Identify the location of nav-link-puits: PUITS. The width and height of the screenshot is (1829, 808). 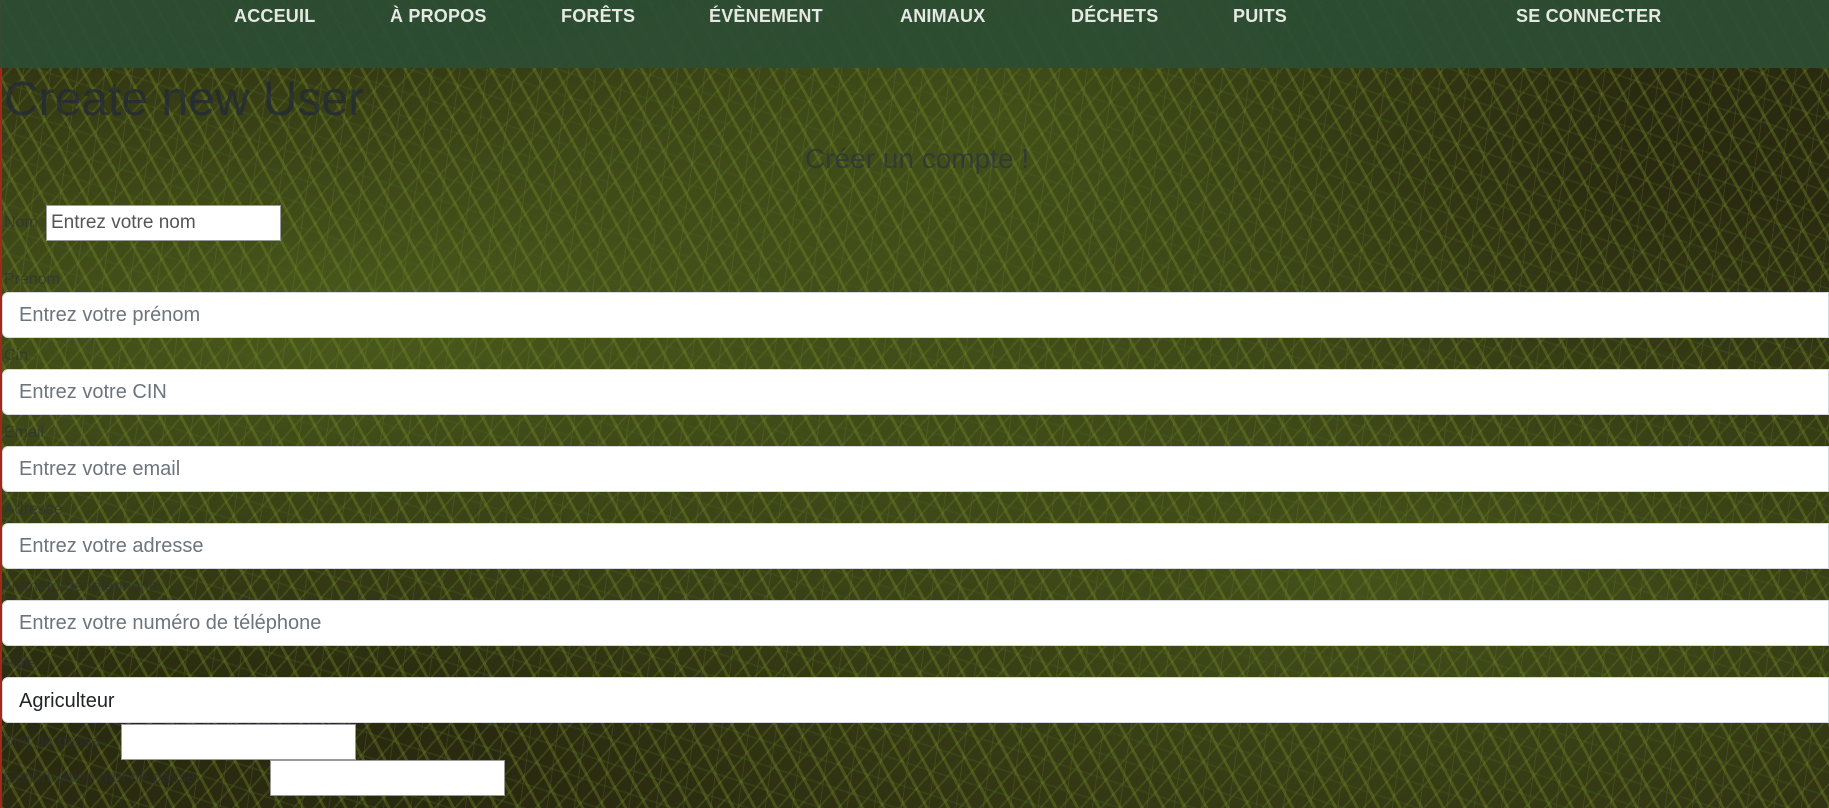
(1260, 16).